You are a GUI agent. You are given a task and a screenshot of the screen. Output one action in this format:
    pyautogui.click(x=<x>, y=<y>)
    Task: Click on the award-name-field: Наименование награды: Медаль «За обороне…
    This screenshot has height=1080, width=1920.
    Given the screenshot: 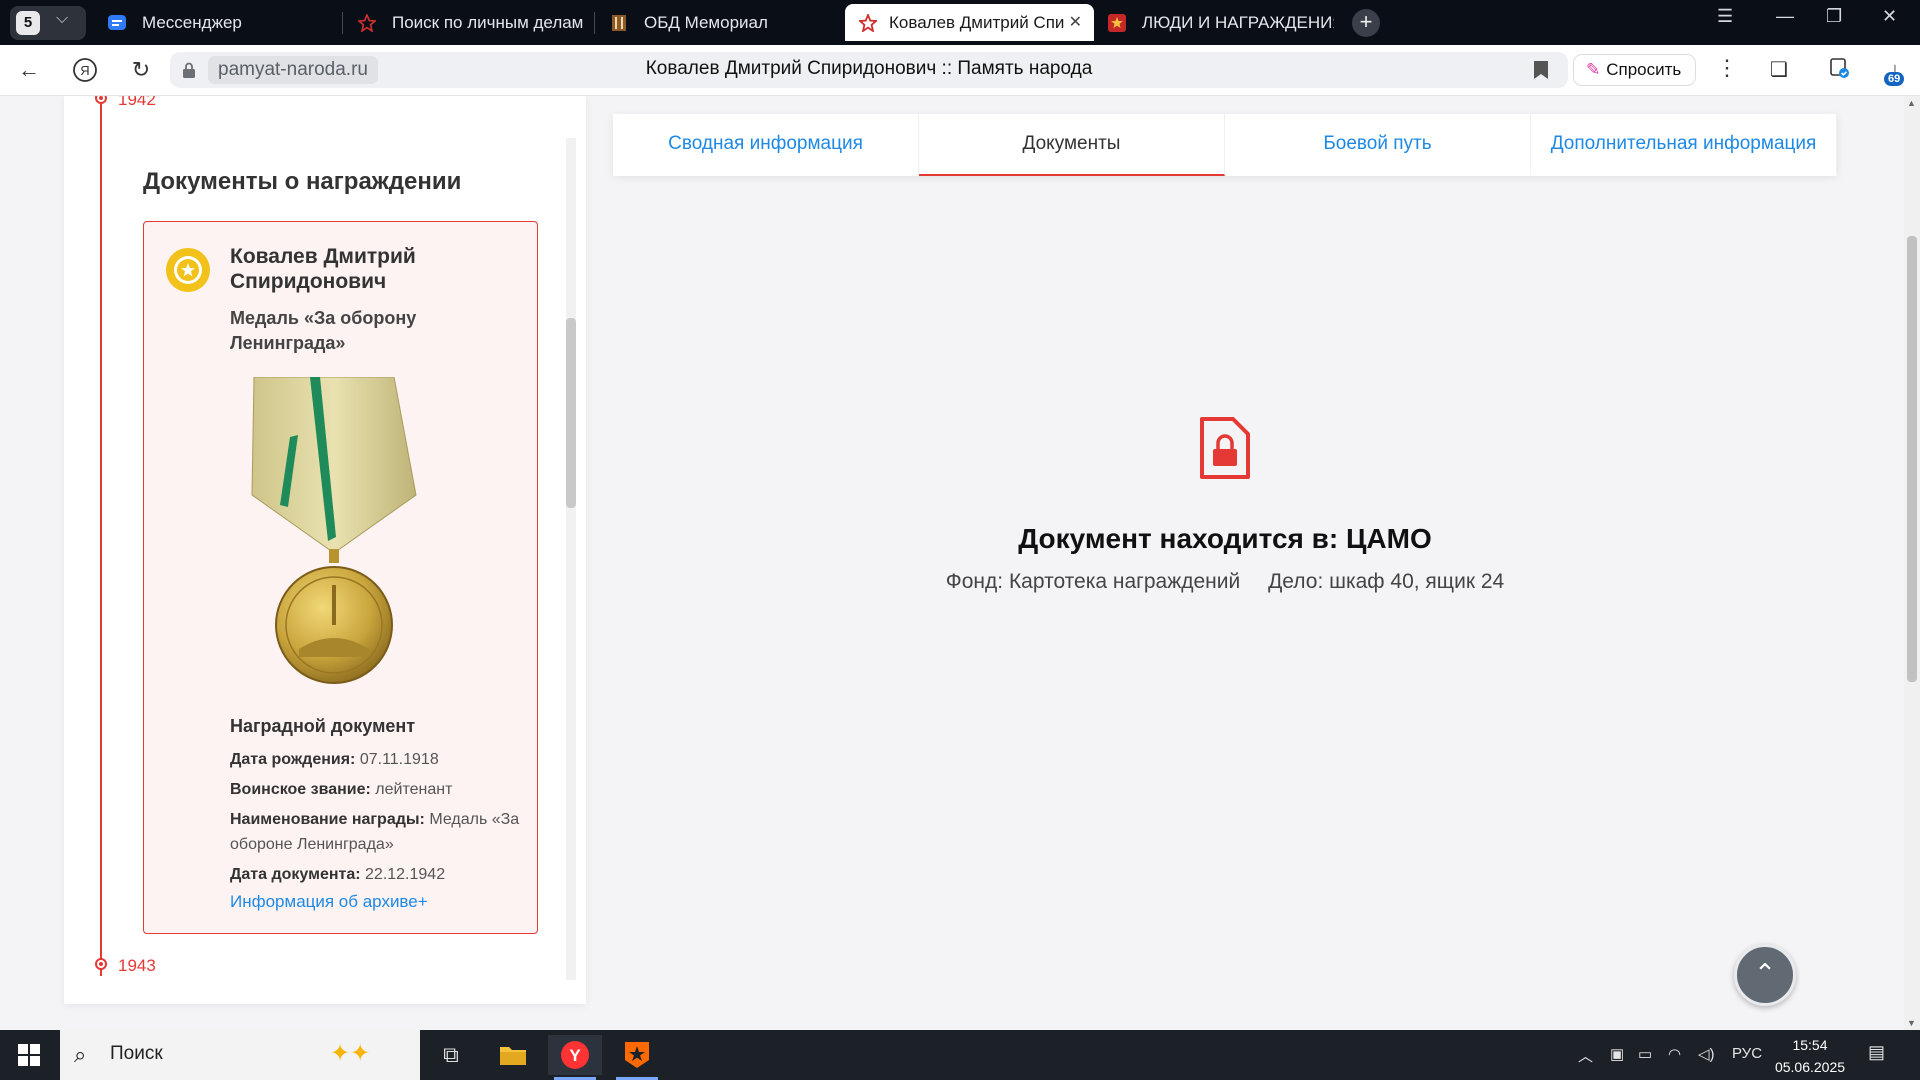 What is the action you would take?
    pyautogui.click(x=378, y=832)
    